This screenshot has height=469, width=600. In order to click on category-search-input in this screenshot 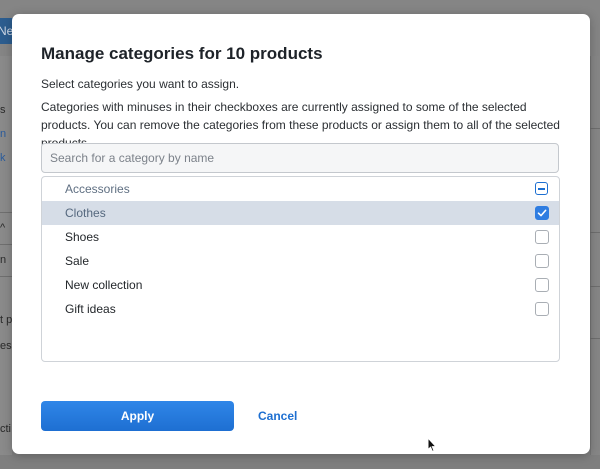, I will do `click(300, 158)`.